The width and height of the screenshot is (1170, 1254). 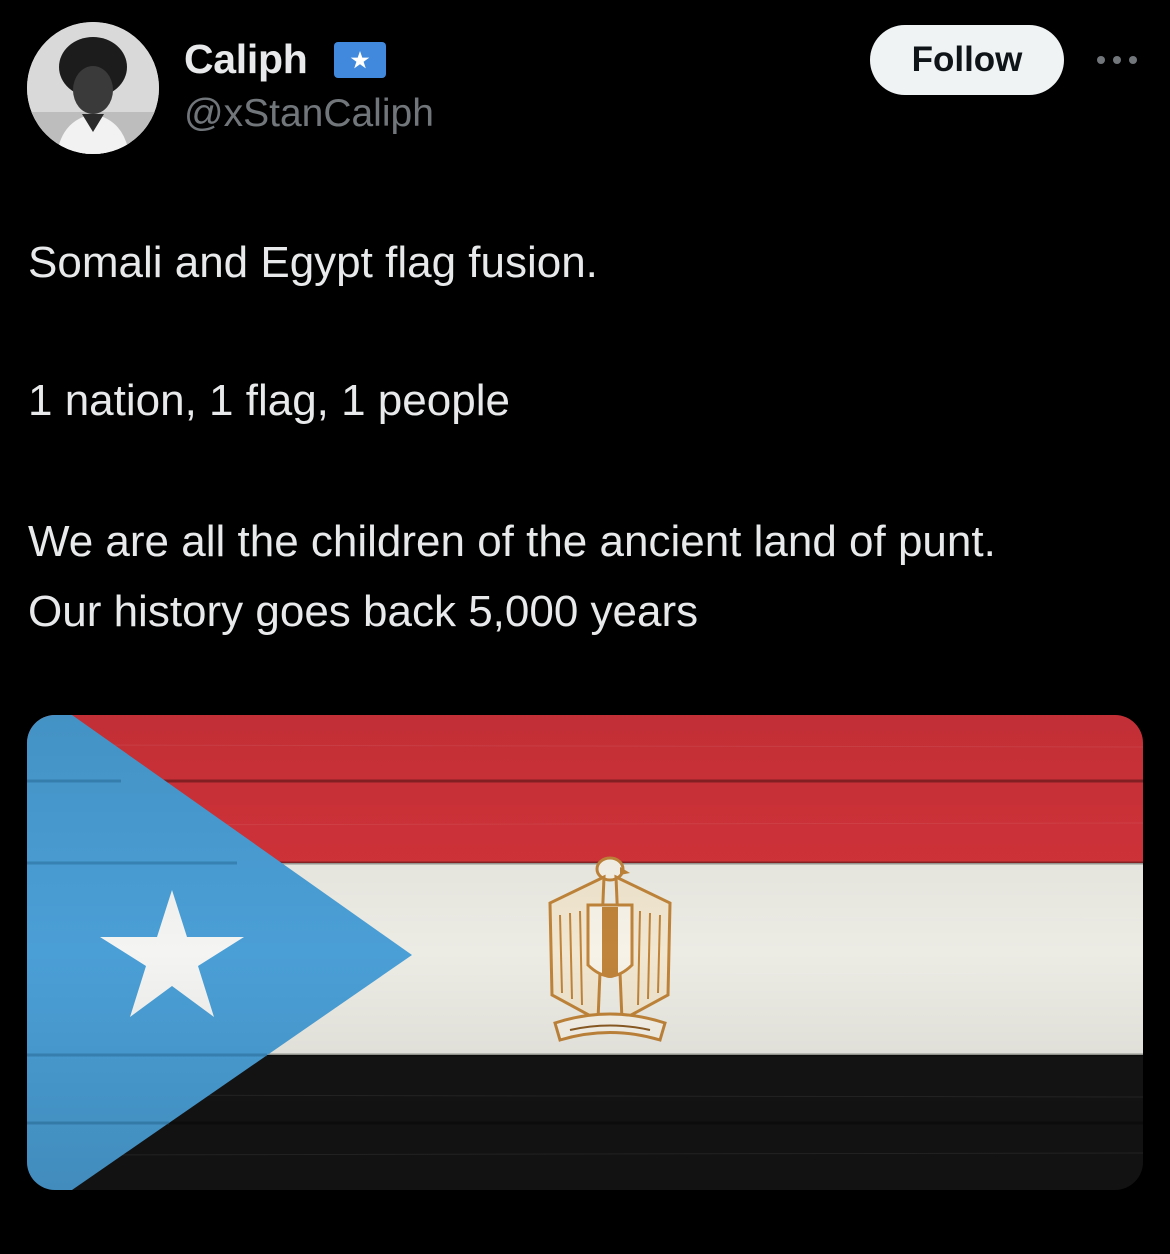 I want to click on avatar-image, so click(x=93, y=88).